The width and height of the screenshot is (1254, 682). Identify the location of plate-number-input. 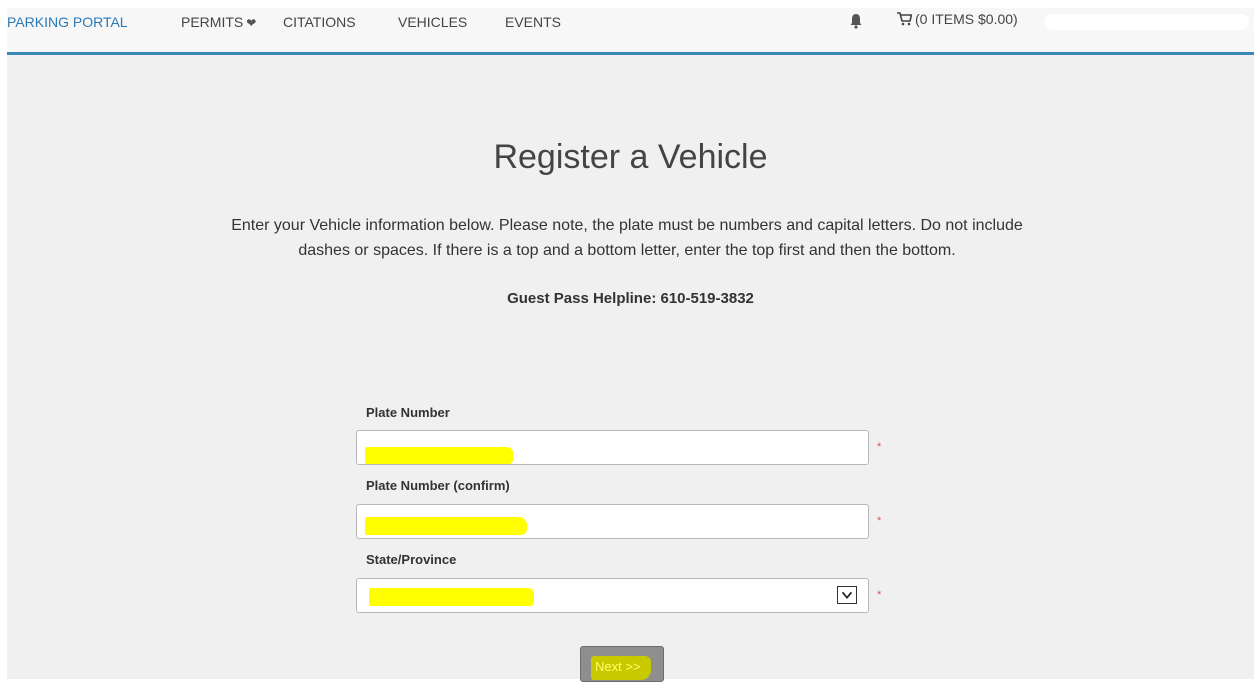
(612, 447).